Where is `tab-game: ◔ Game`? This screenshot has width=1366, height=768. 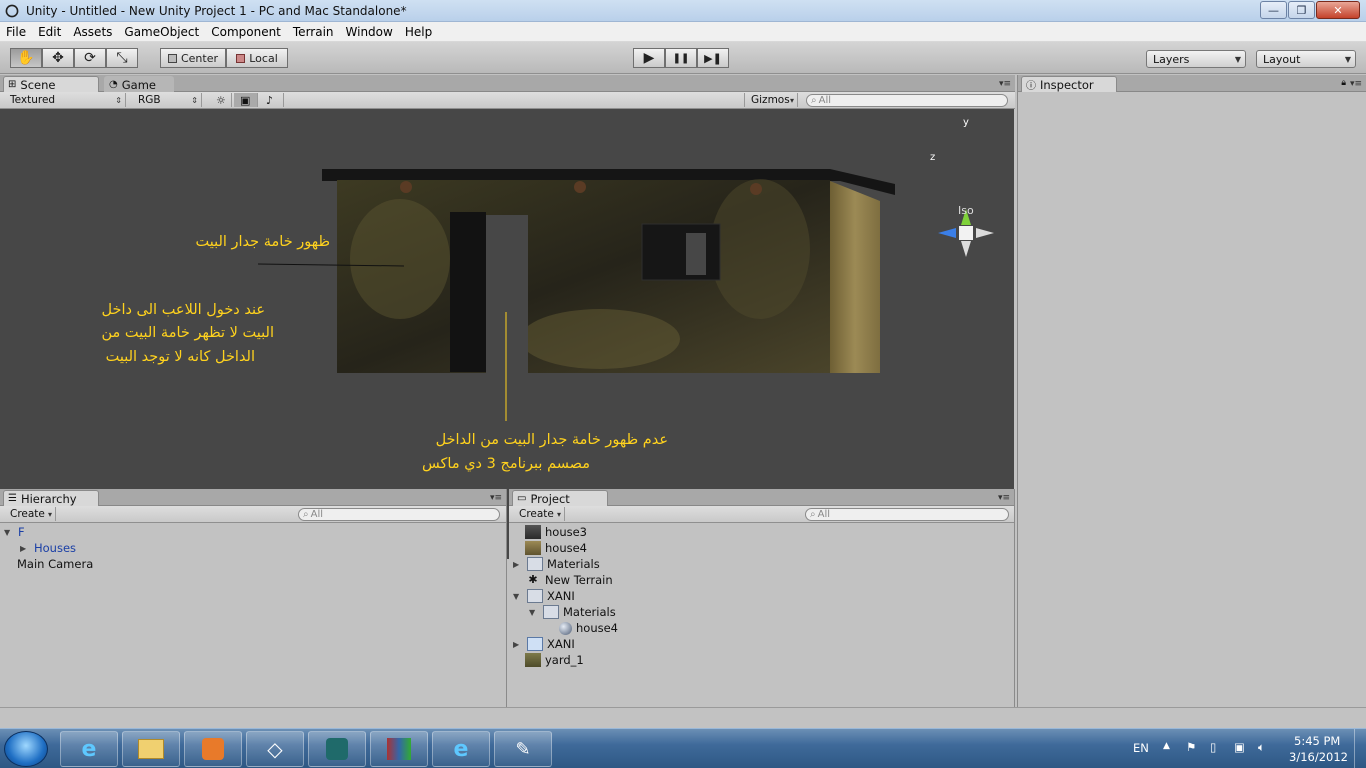
tab-game: ◔ Game is located at coordinates (139, 84).